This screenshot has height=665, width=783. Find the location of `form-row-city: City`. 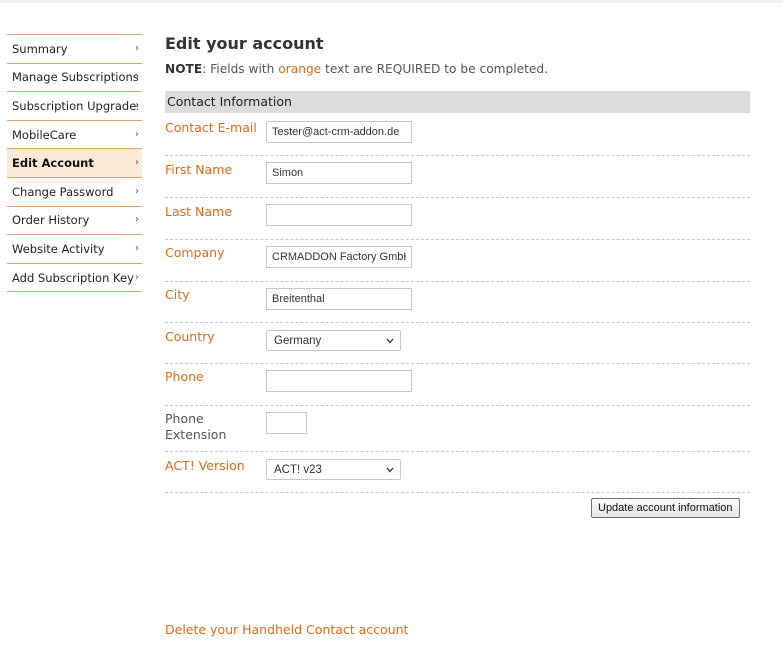

form-row-city: City is located at coordinates (457, 302).